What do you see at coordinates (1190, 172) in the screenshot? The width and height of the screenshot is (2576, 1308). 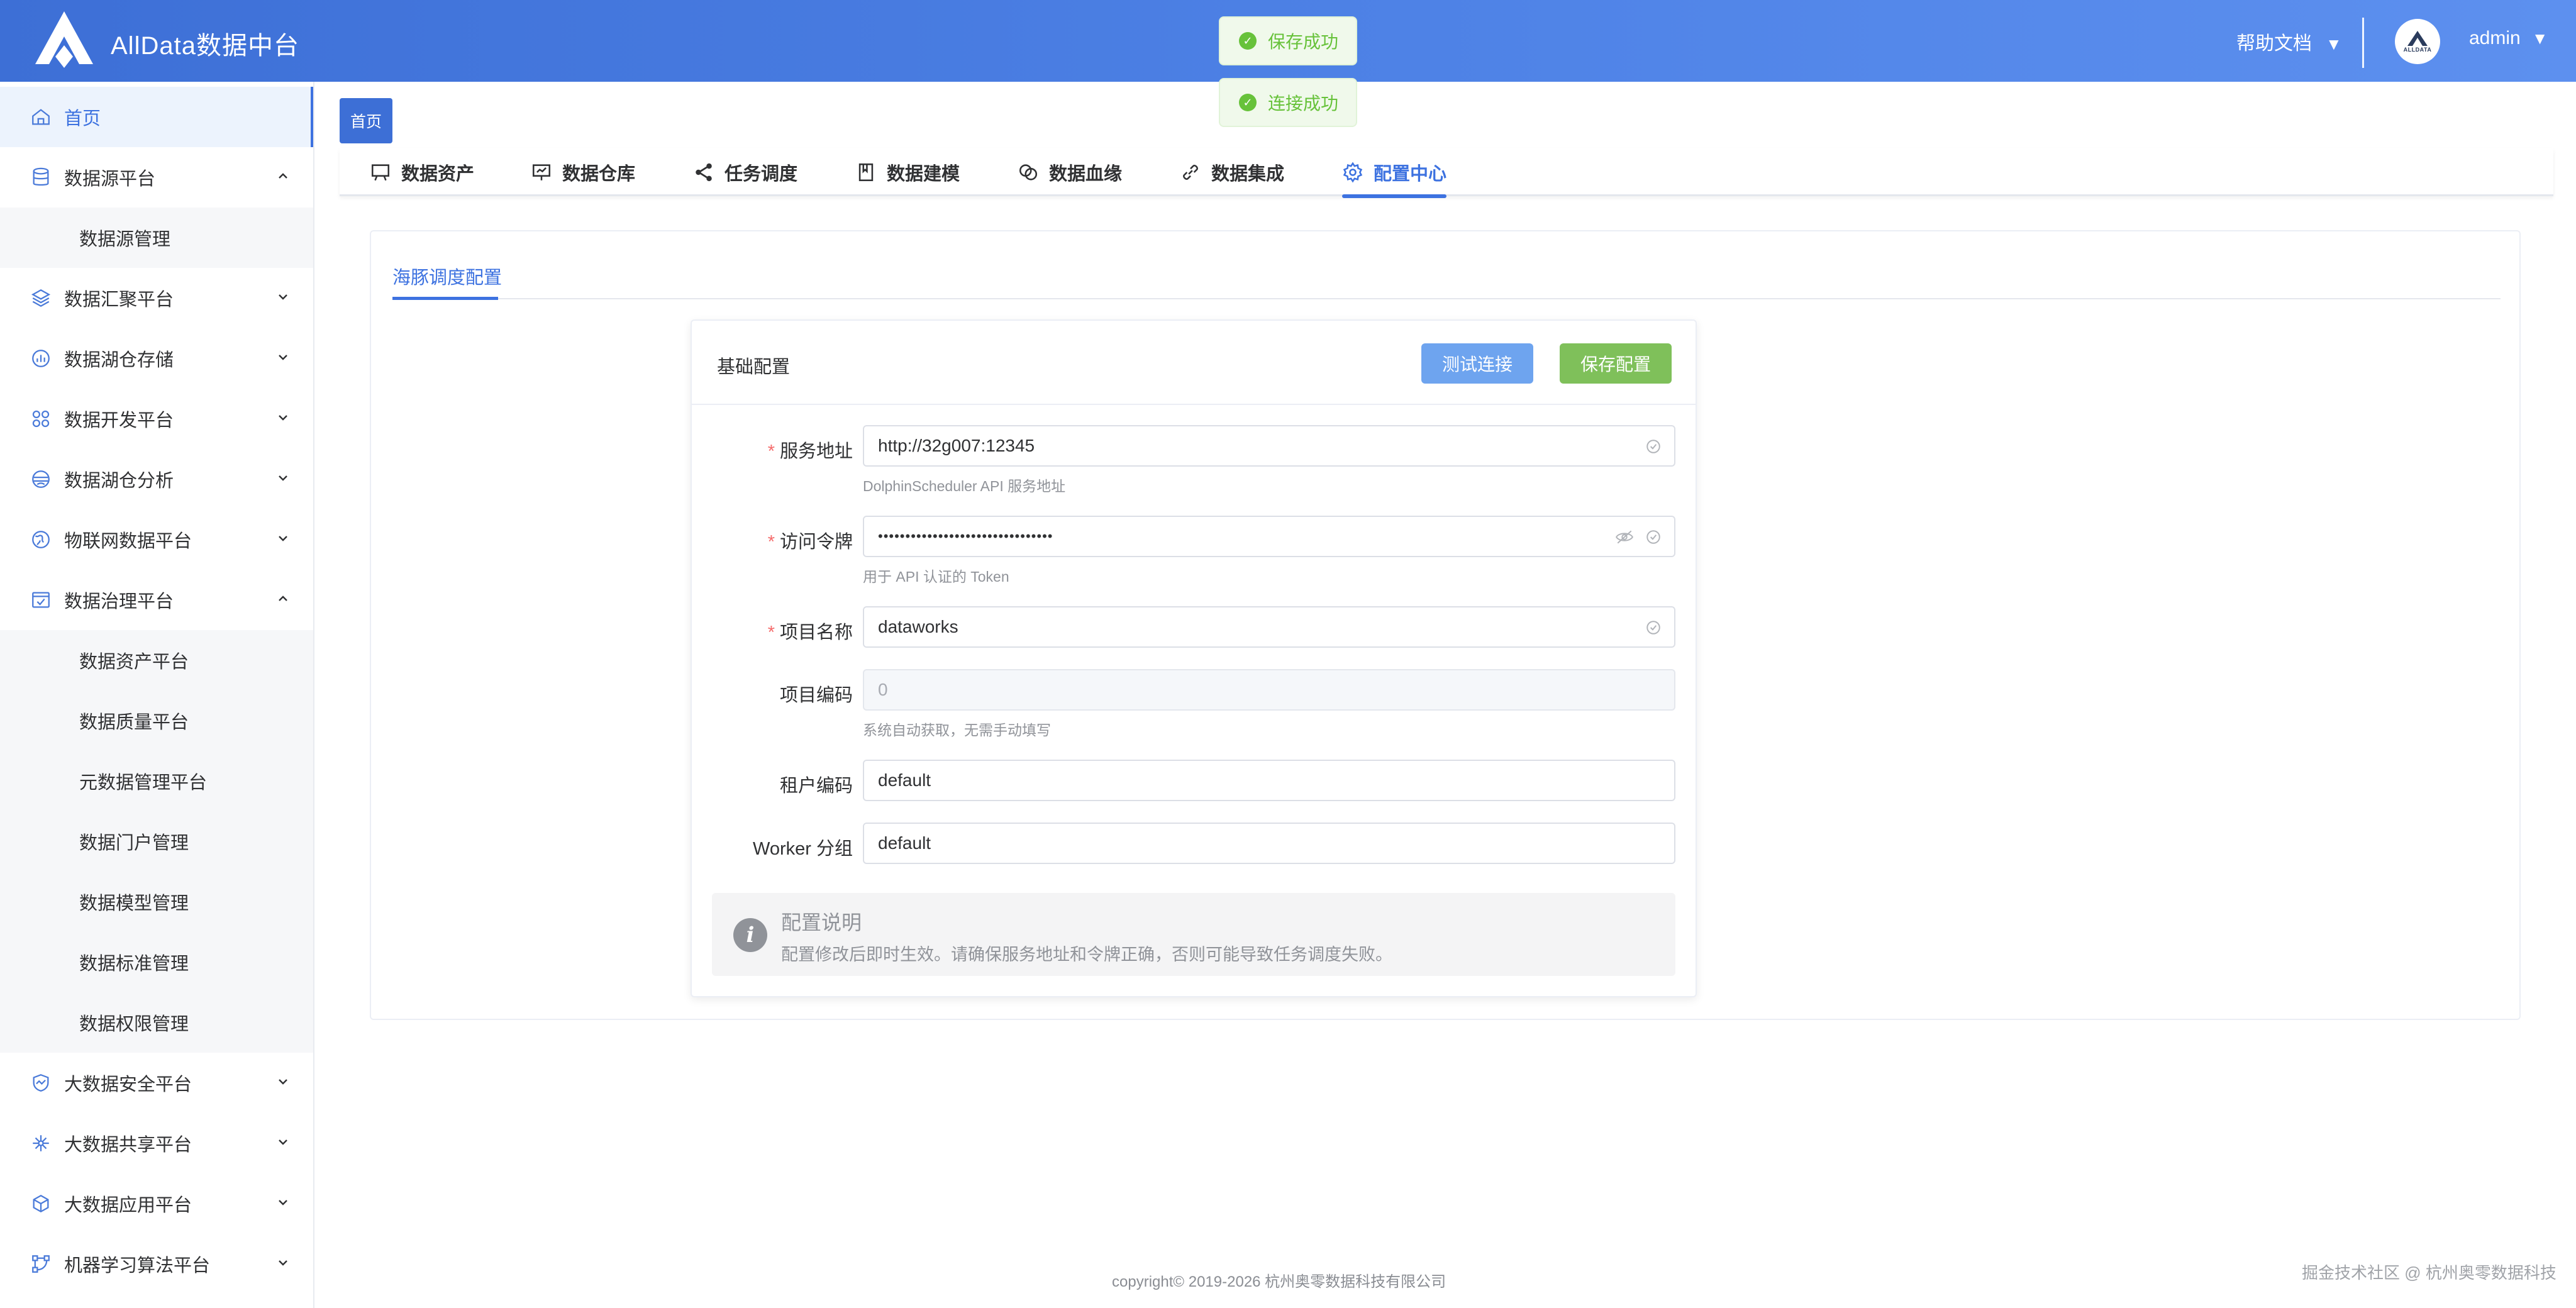 I see `link-icon` at bounding box center [1190, 172].